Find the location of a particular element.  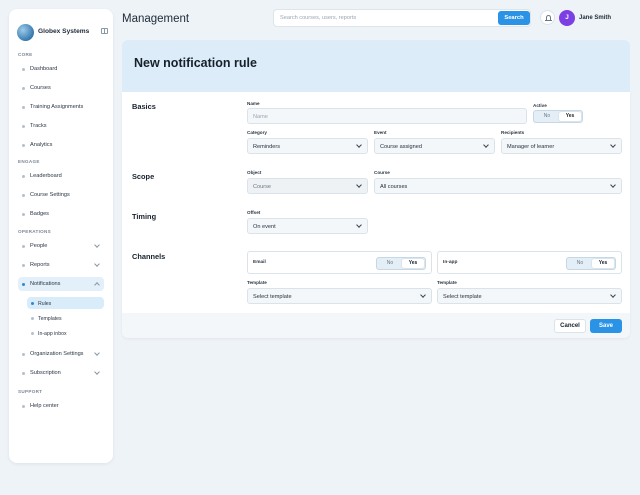

sidebar-item-label: Badges is located at coordinates (39, 214).